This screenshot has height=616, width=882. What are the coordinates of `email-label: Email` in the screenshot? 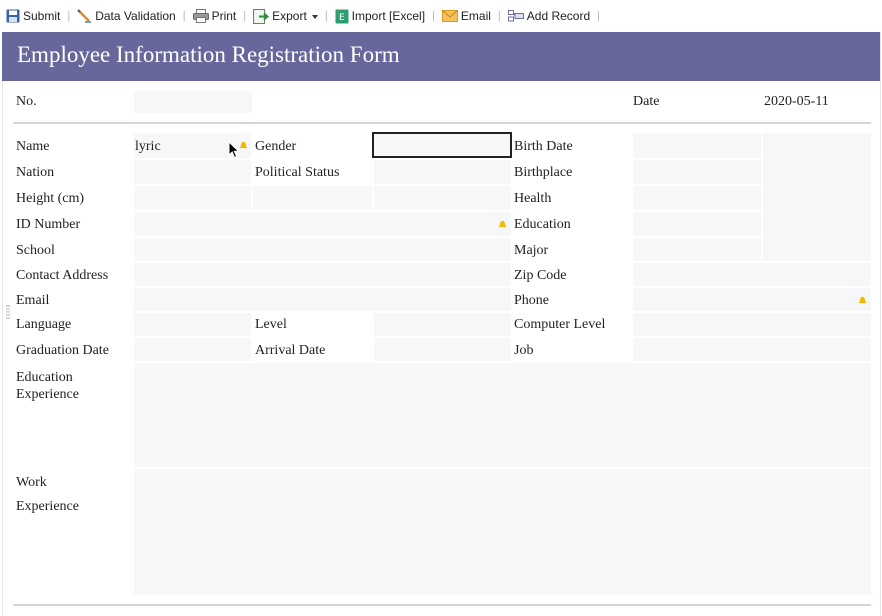 It's located at (33, 300).